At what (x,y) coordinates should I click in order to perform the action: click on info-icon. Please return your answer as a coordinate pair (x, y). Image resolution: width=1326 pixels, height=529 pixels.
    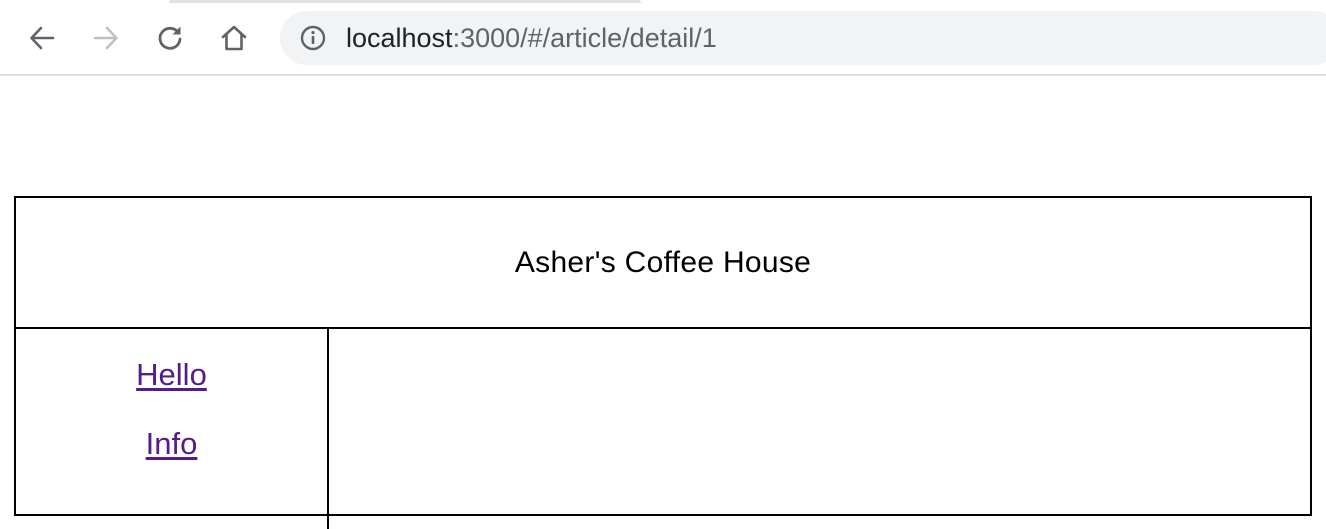
    Looking at the image, I should click on (313, 38).